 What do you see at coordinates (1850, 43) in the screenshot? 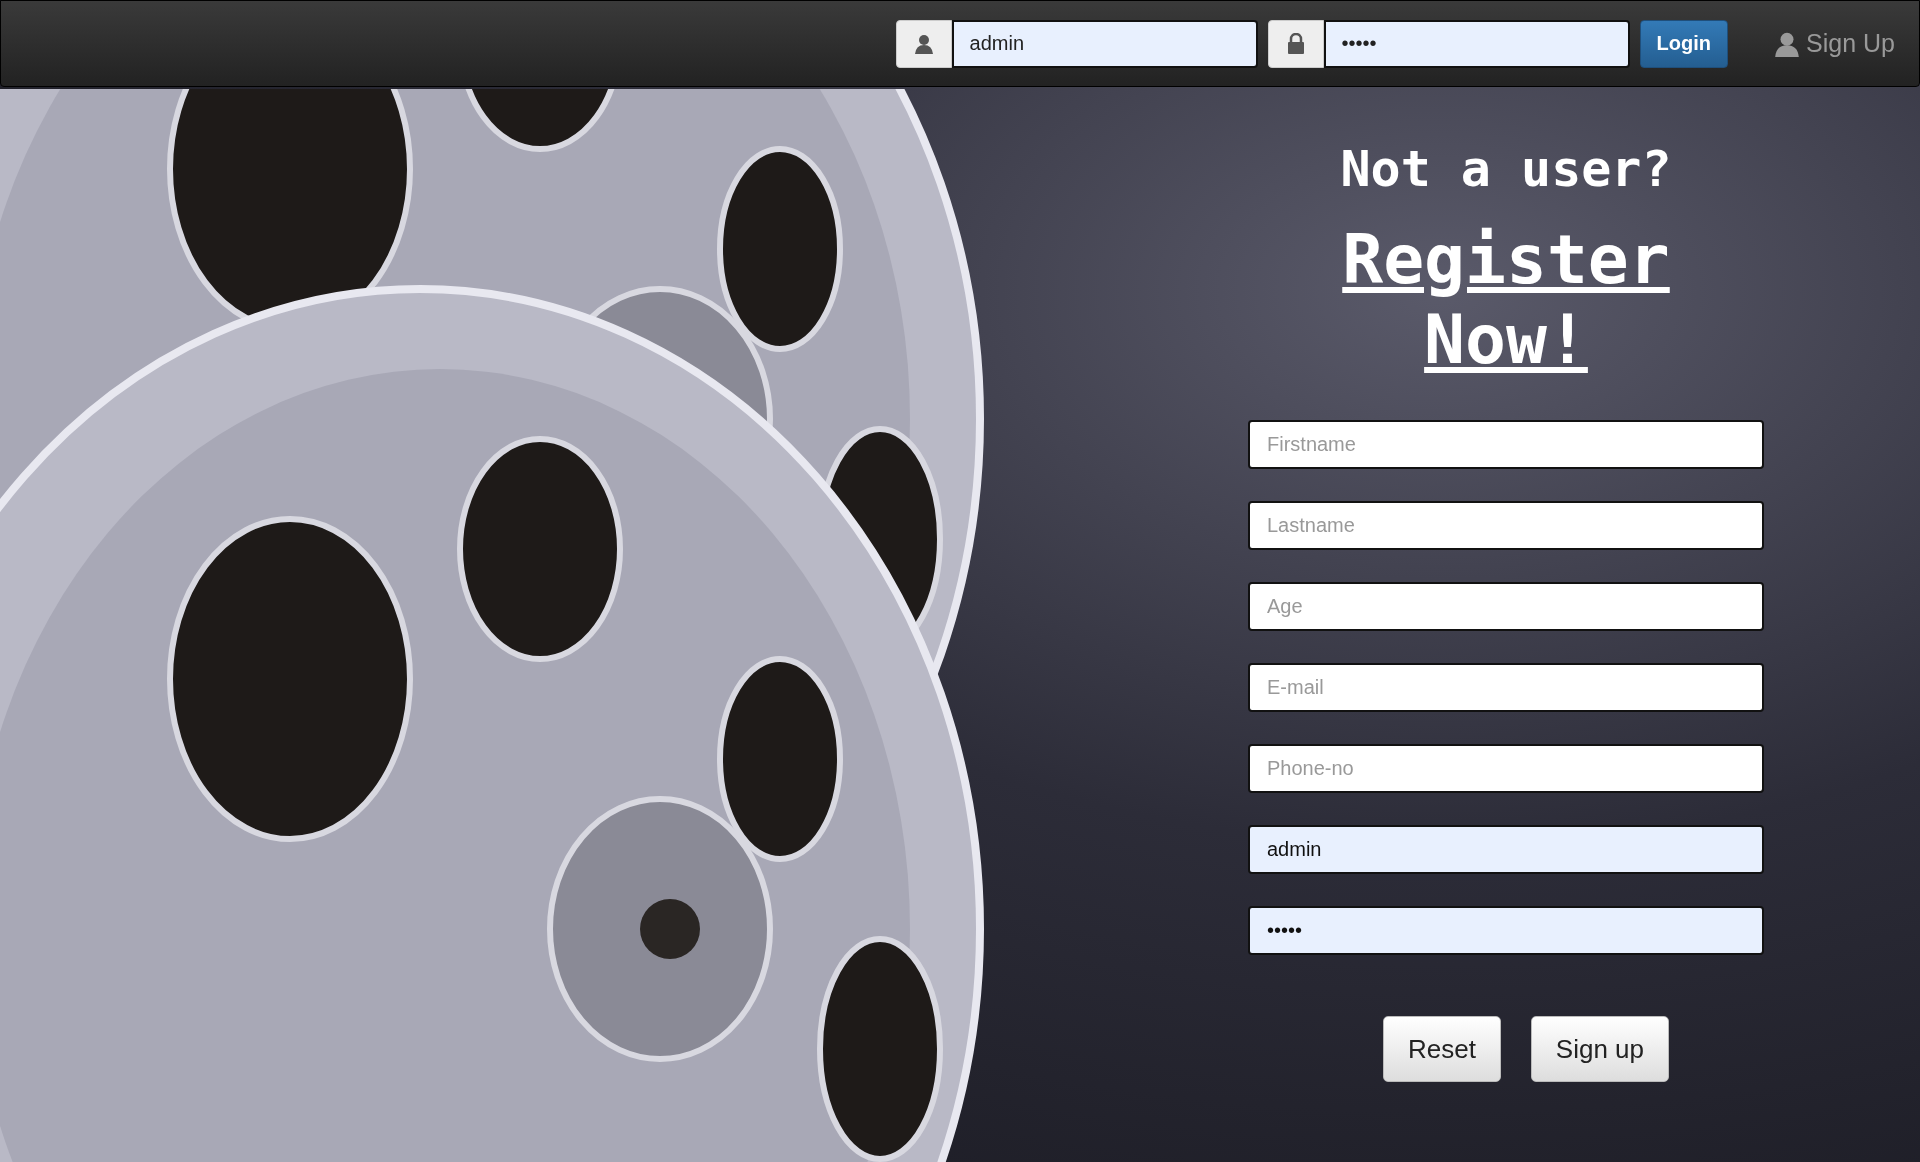
I see `sign-up-label: Sign Up` at bounding box center [1850, 43].